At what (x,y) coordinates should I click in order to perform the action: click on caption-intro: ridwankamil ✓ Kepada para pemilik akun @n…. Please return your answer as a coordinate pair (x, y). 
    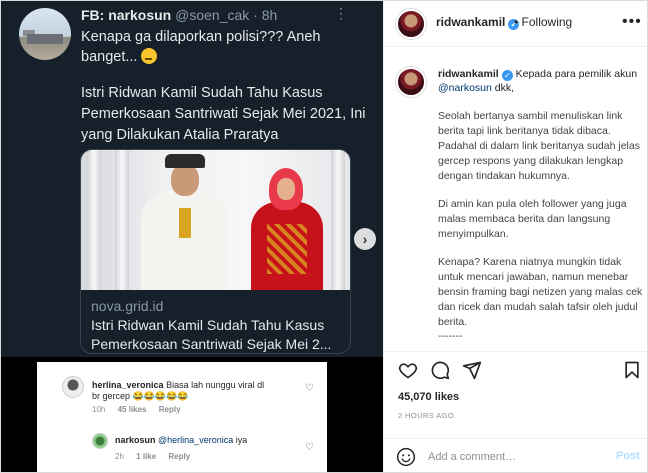
    Looking at the image, I should click on (540, 81).